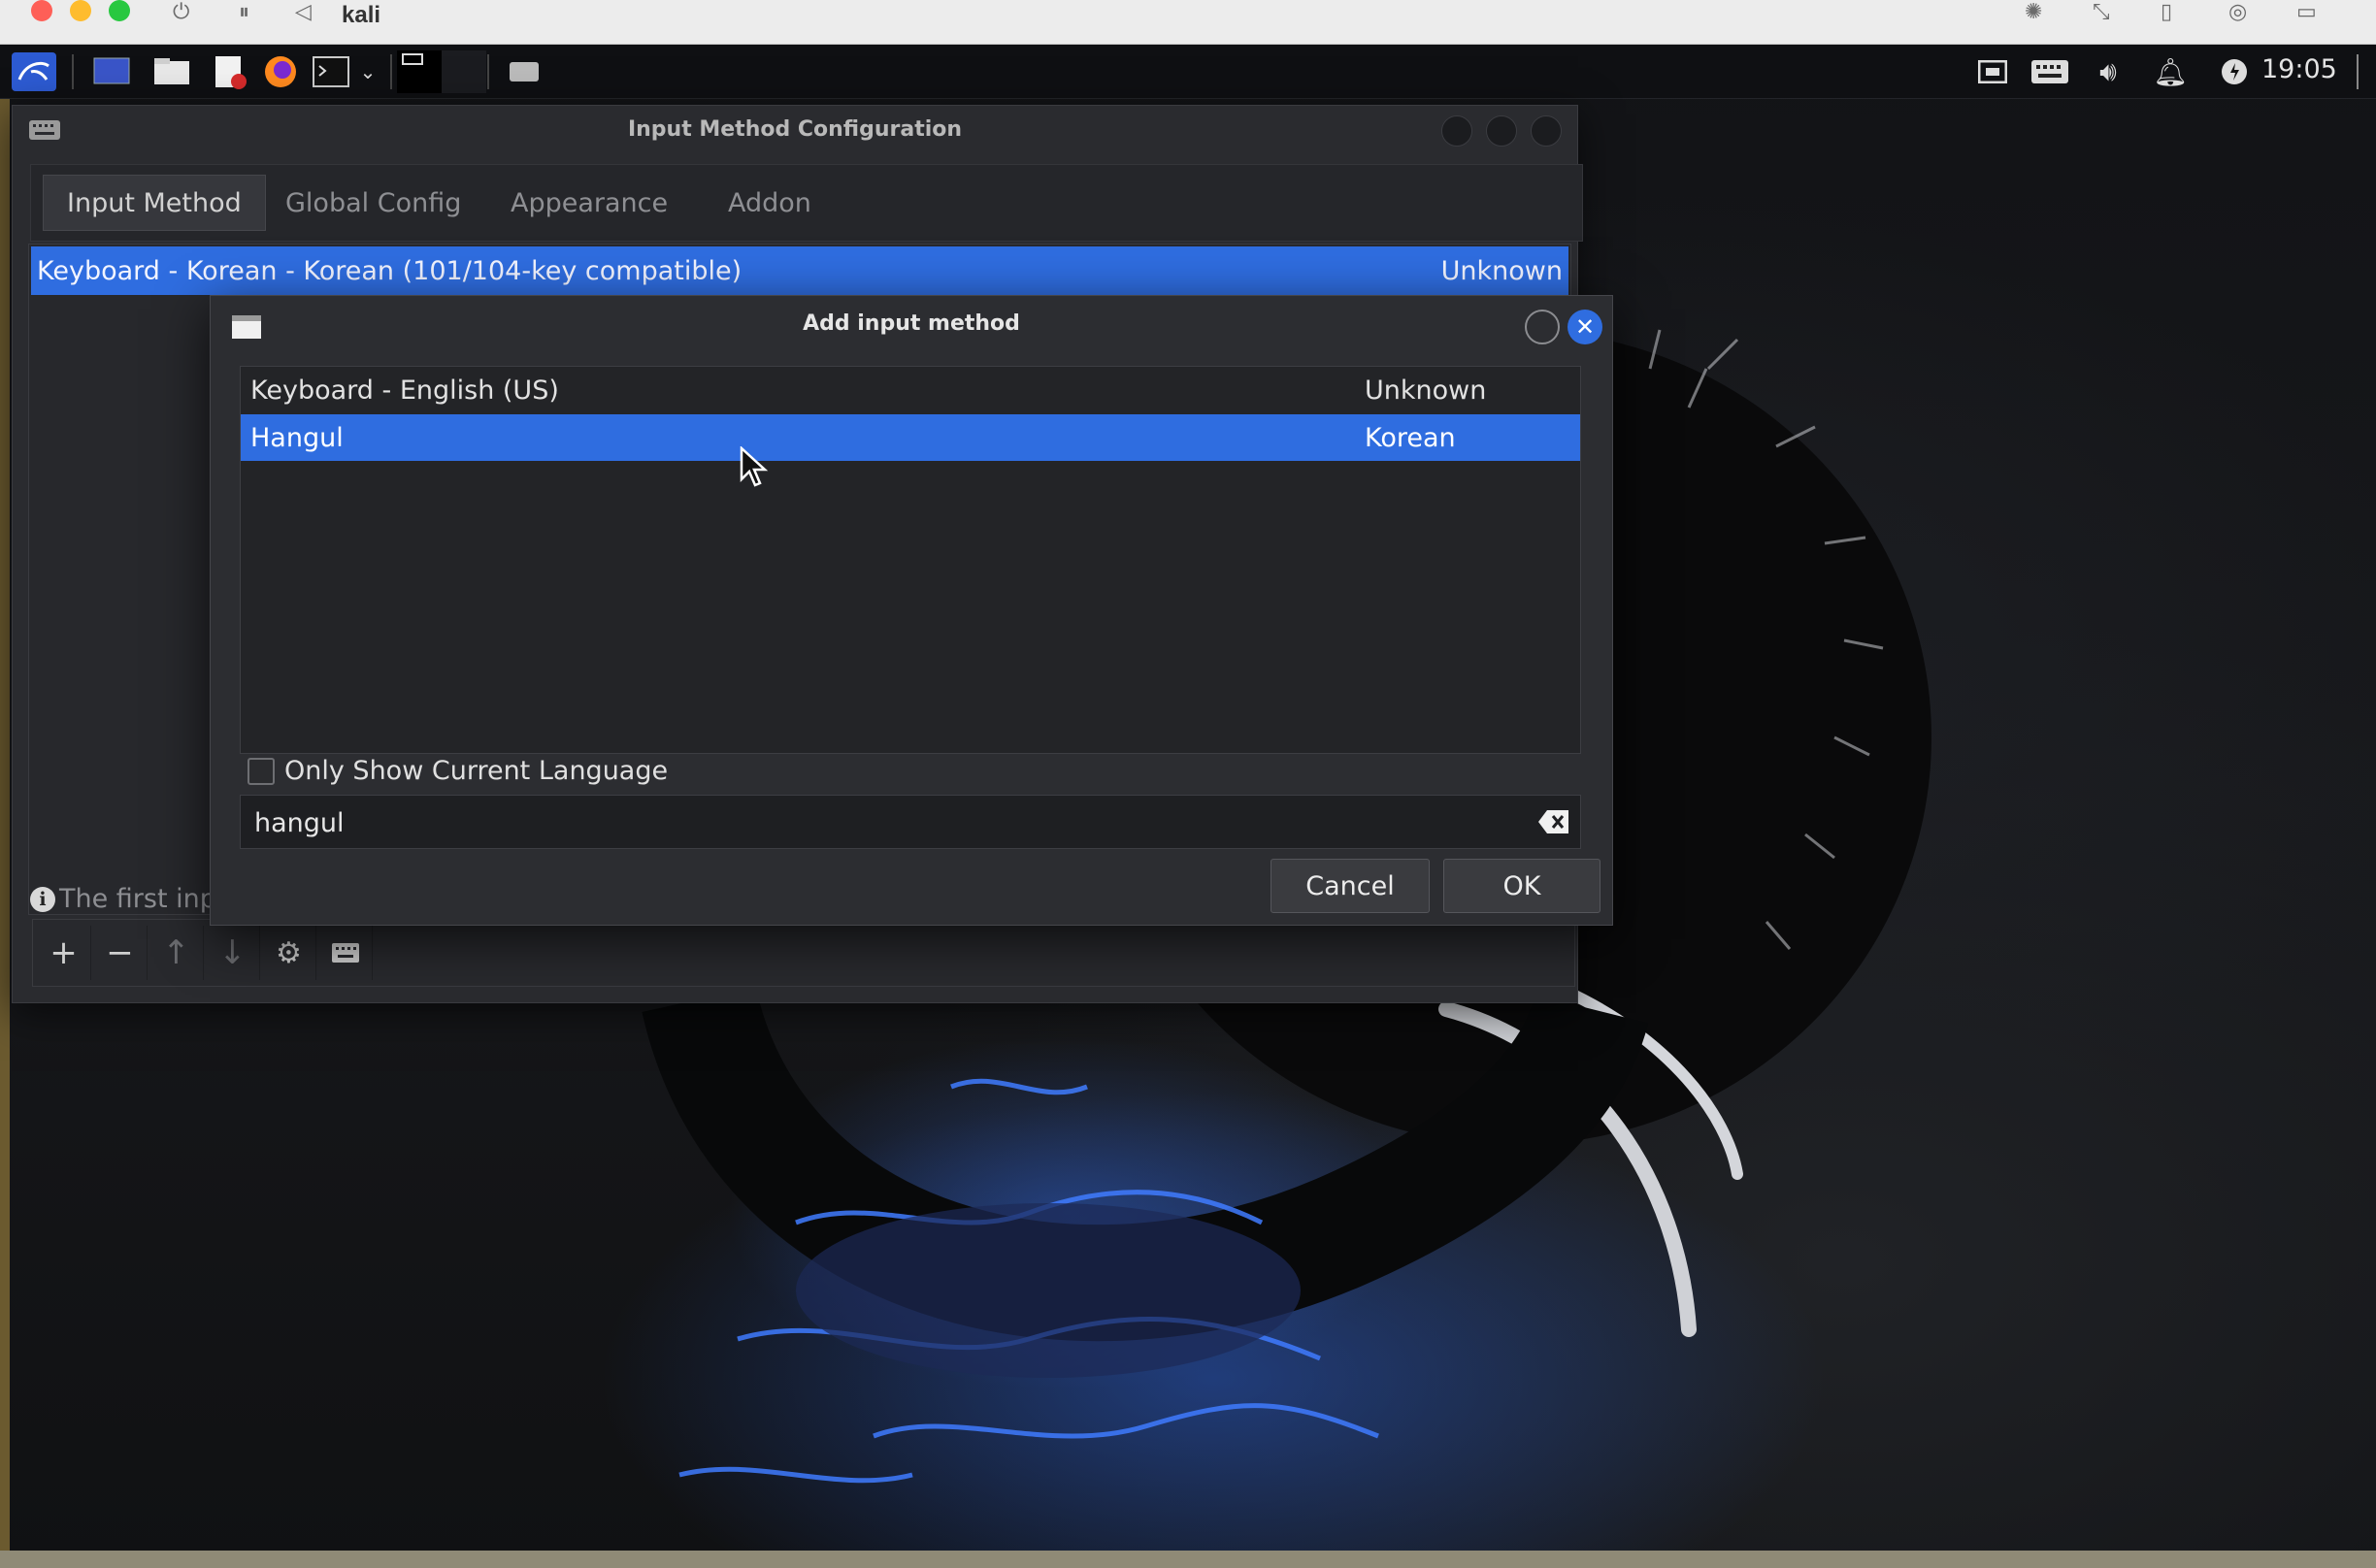 Image resolution: width=2376 pixels, height=1568 pixels. Describe the element at coordinates (41, 10) in the screenshot. I see `close-window-button` at that location.